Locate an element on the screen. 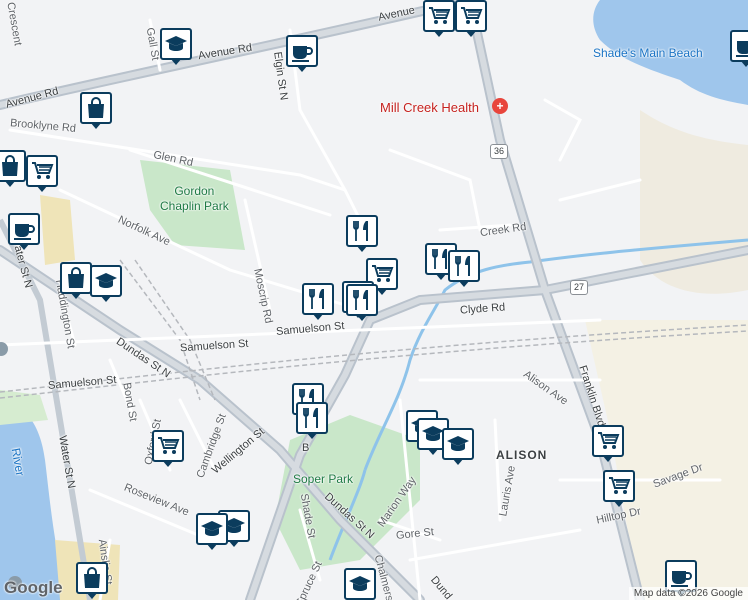  hospital-label: Mill Creek Health is located at coordinates (429, 107).